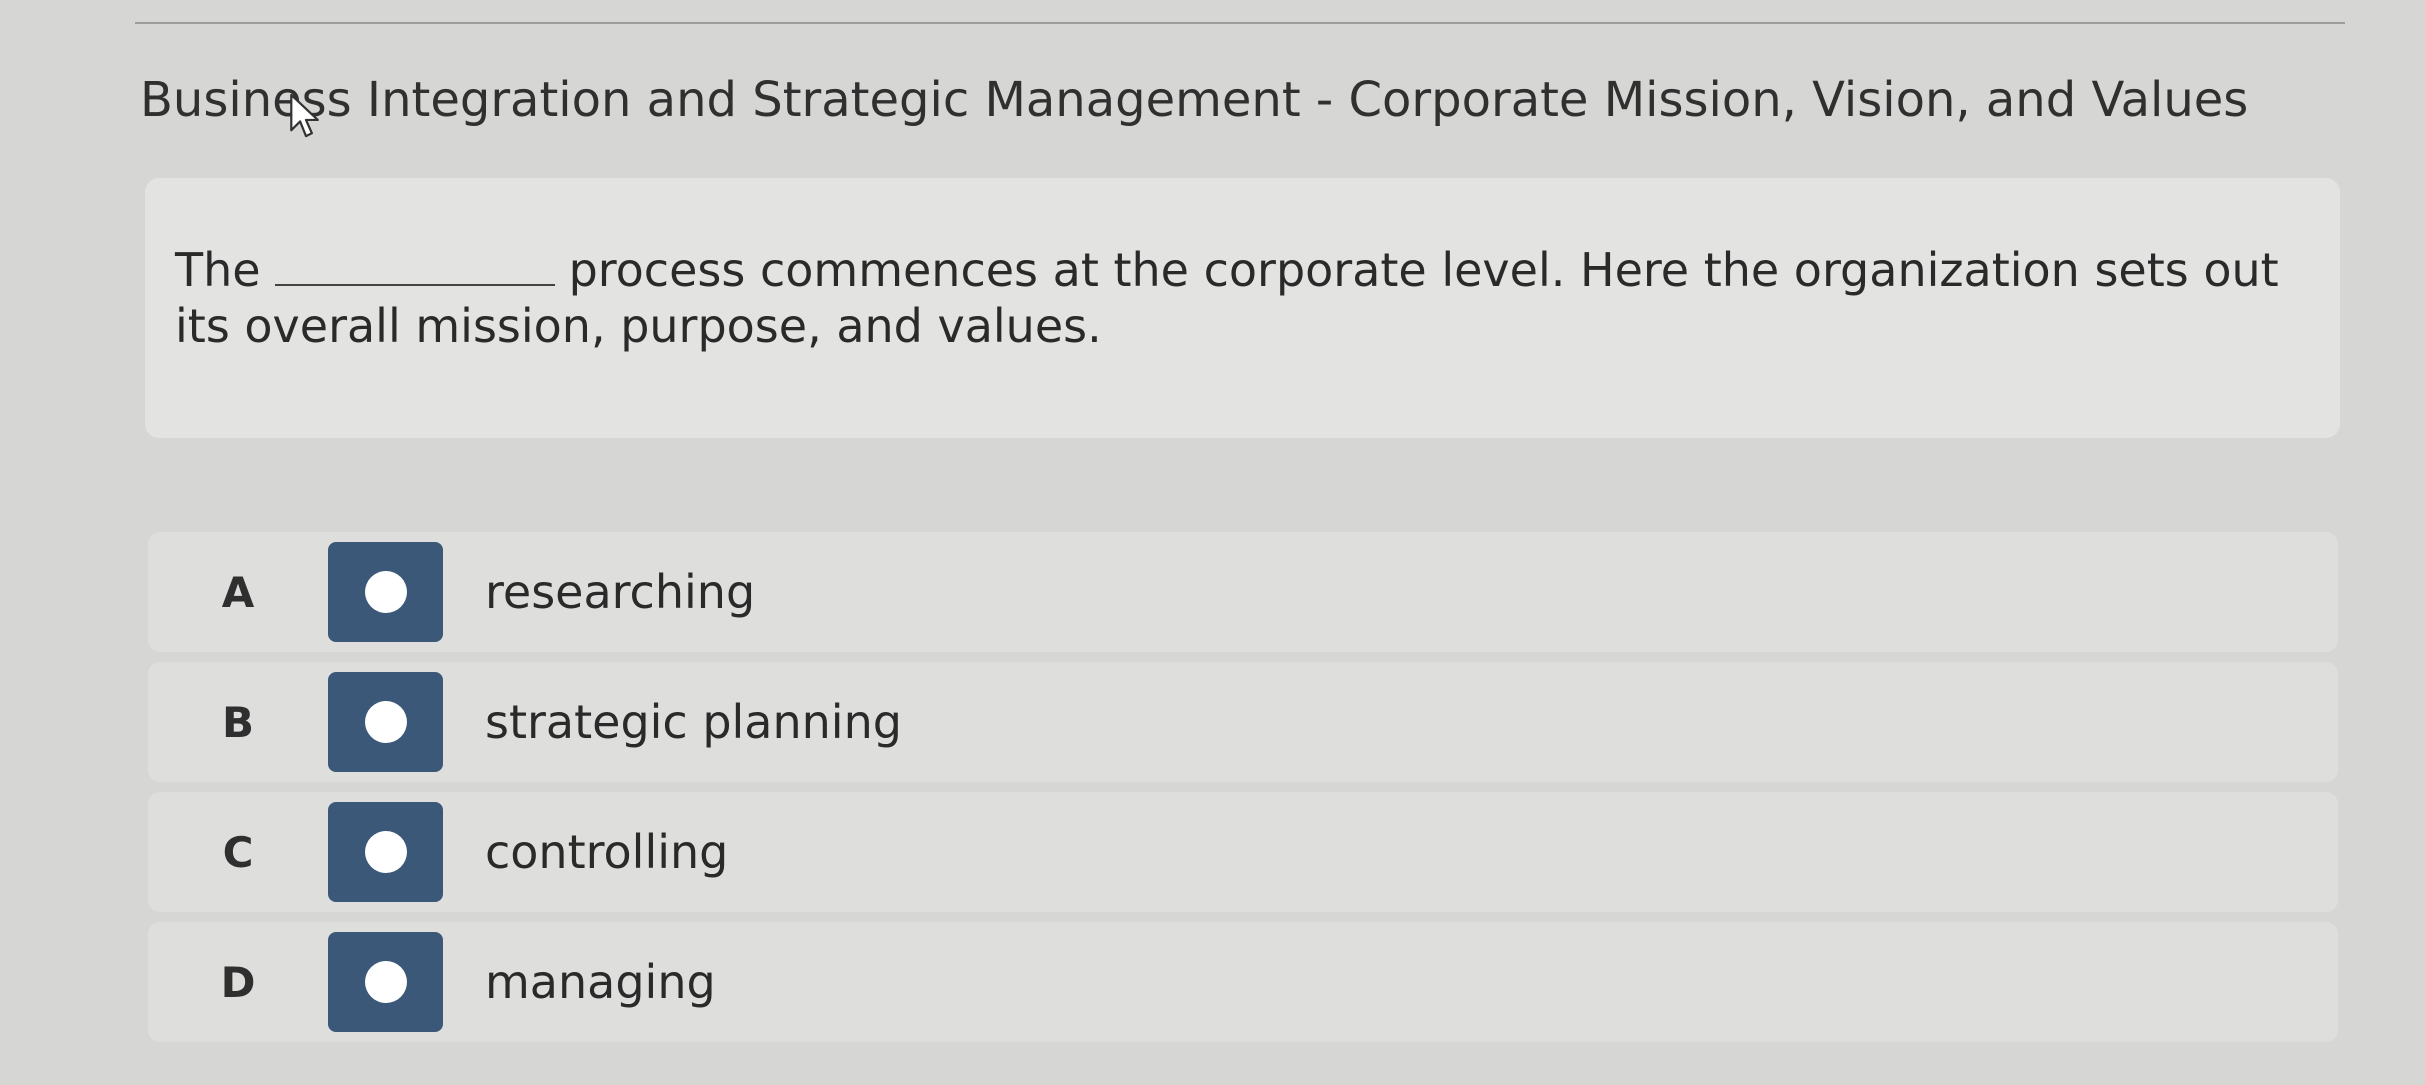  I want to click on mouse-pointer-icon, so click(304, 115).